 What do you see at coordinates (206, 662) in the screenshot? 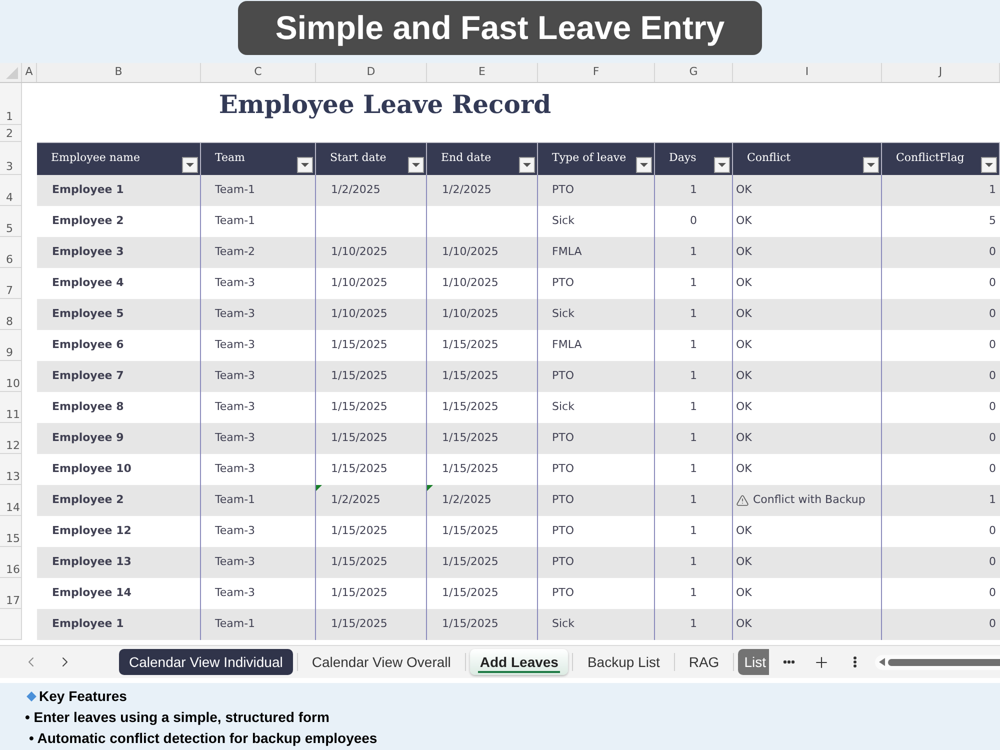
I see `sheet-tab: Calendar View Individual` at bounding box center [206, 662].